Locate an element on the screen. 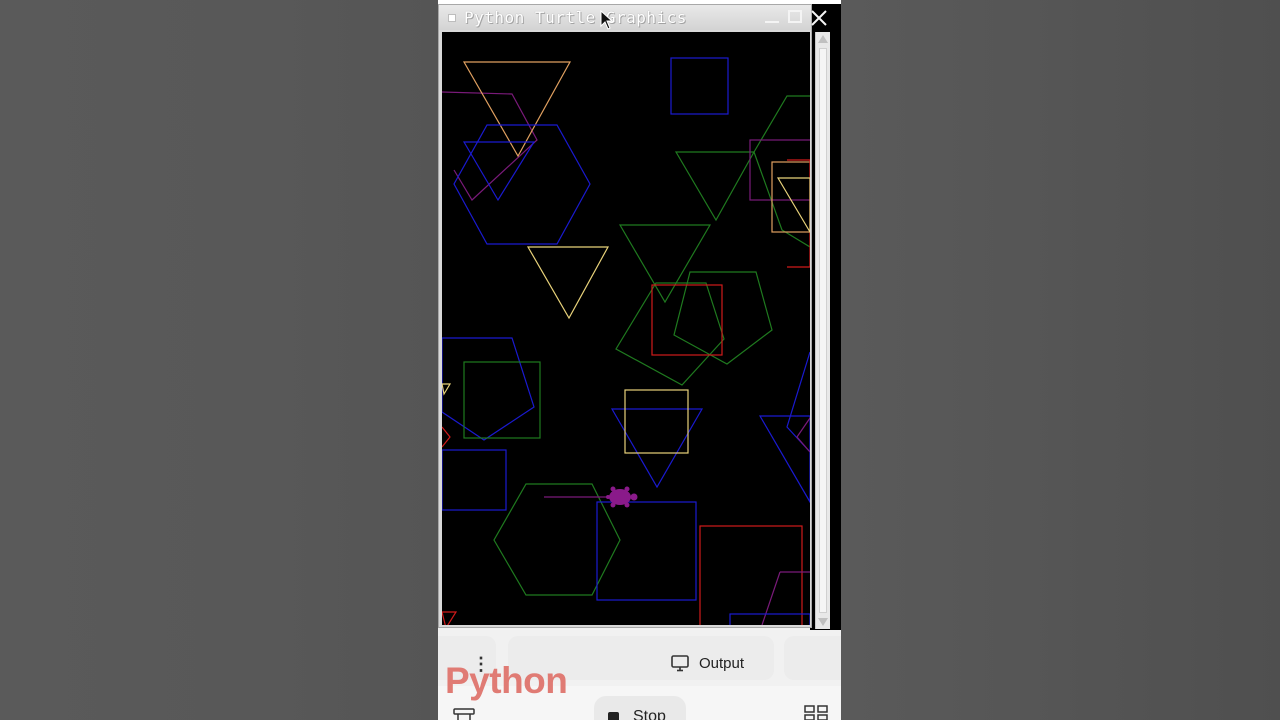 The height and width of the screenshot is (720, 1280). blue-rect-bottom is located at coordinates (769, 619).